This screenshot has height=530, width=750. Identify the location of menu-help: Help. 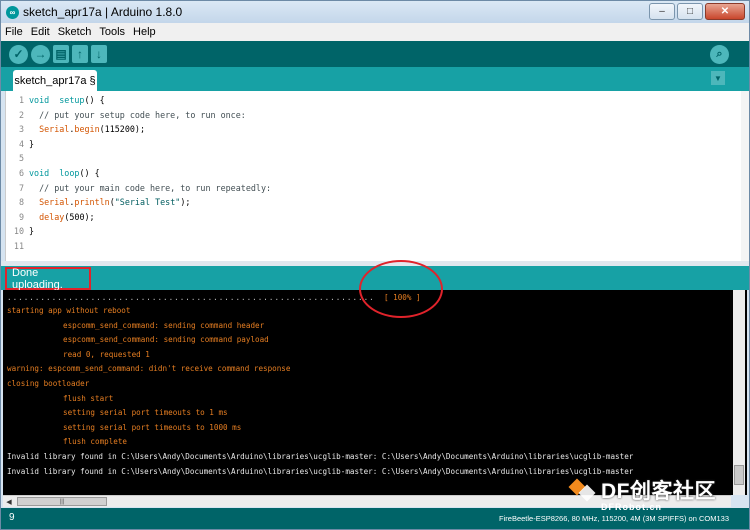
(144, 32).